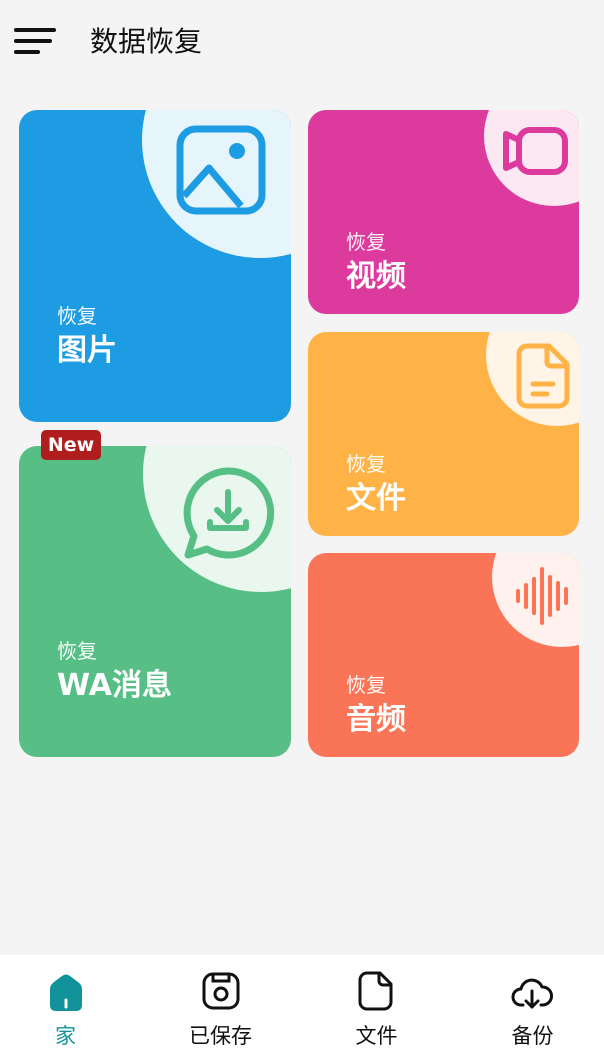 The height and width of the screenshot is (1054, 604). What do you see at coordinates (155, 601) in the screenshot?
I see `recover-wa-messages-card: 恢复 WA消息` at bounding box center [155, 601].